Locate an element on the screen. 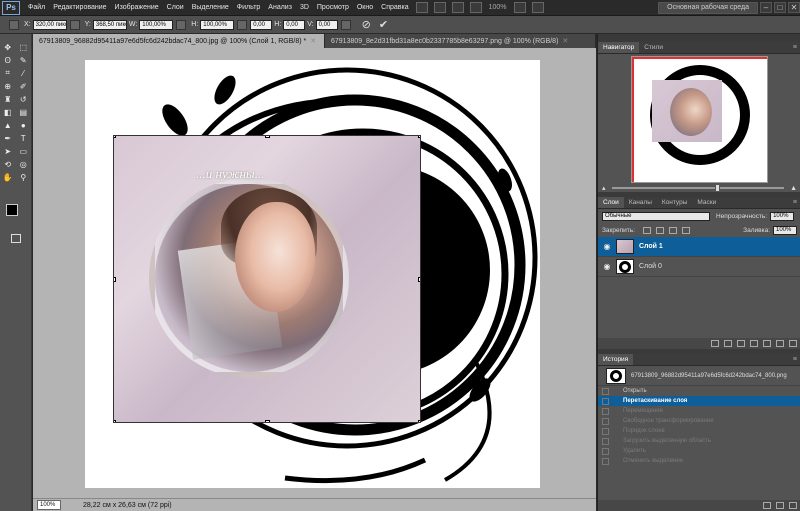 The height and width of the screenshot is (511, 800). transform-handle-tm is located at coordinates (267, 137).